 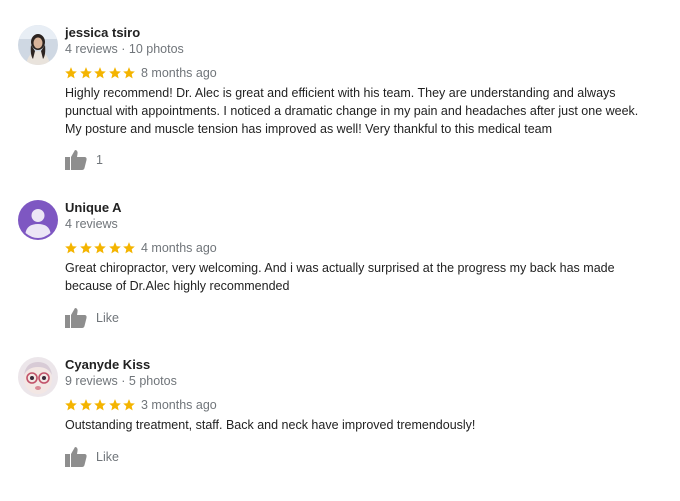 What do you see at coordinates (177, 286) in the screenshot?
I see `review-text-line: because of Dr.Alec highly recommended` at bounding box center [177, 286].